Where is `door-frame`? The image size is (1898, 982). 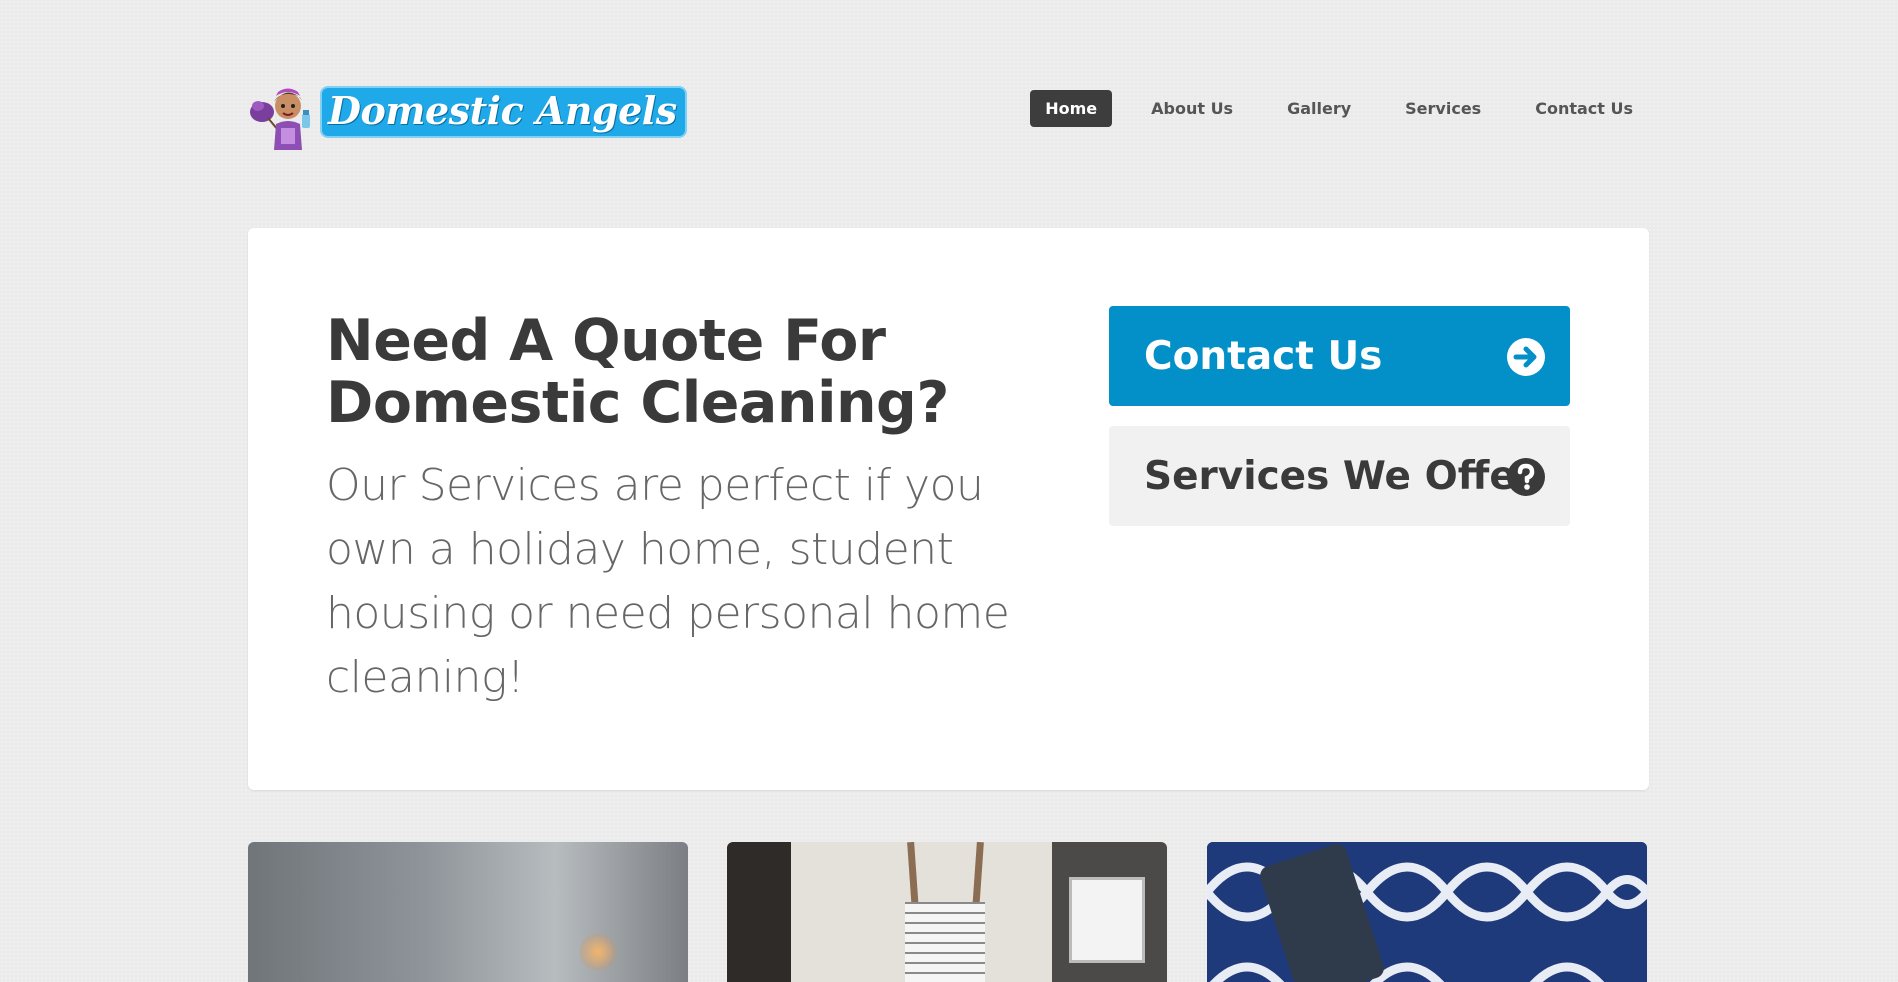 door-frame is located at coordinates (759, 912).